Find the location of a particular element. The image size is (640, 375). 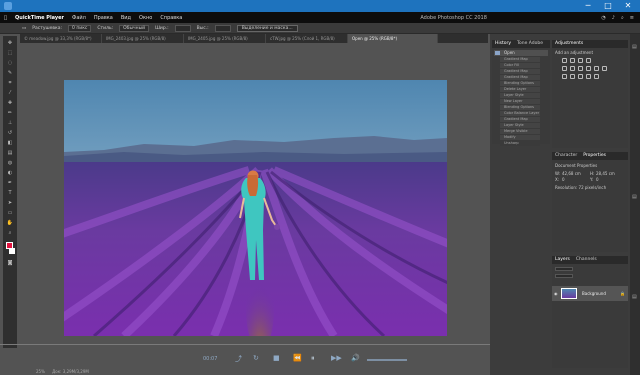

threshold-icon is located at coordinates (580, 76).